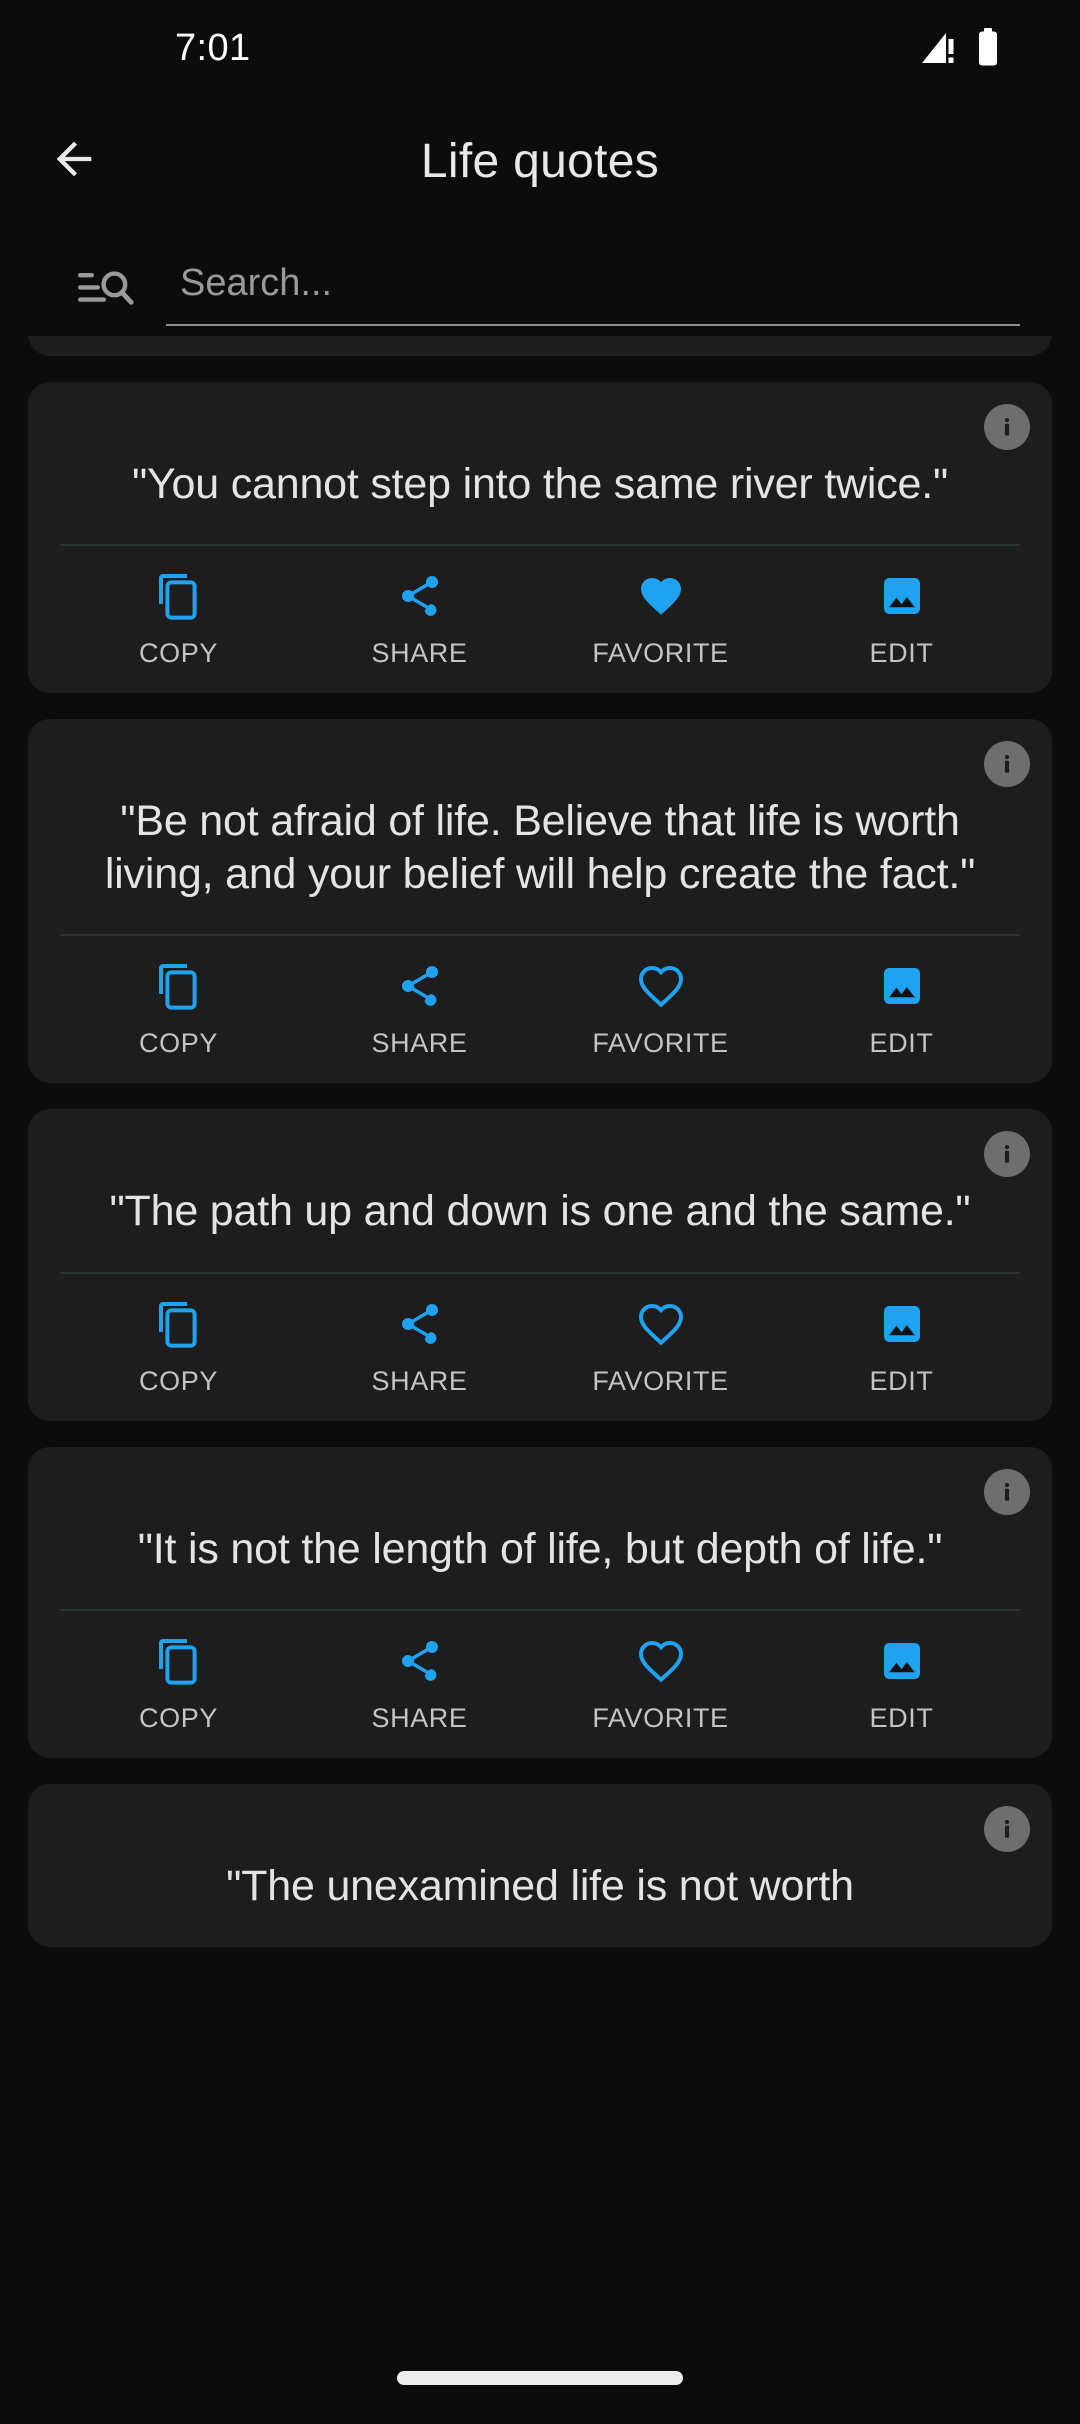 This screenshot has height=2424, width=1080. I want to click on system-nav-bar, so click(540, 2378).